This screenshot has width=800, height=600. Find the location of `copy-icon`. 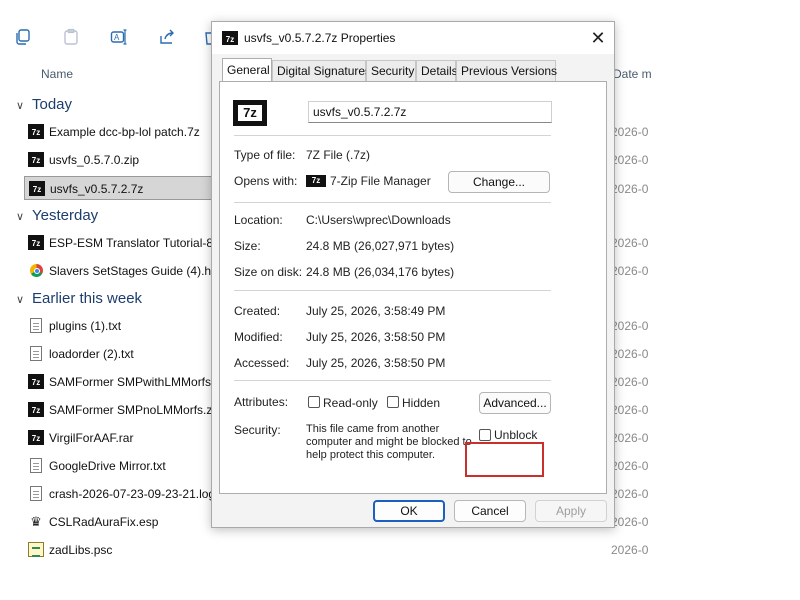

copy-icon is located at coordinates (23, 37).